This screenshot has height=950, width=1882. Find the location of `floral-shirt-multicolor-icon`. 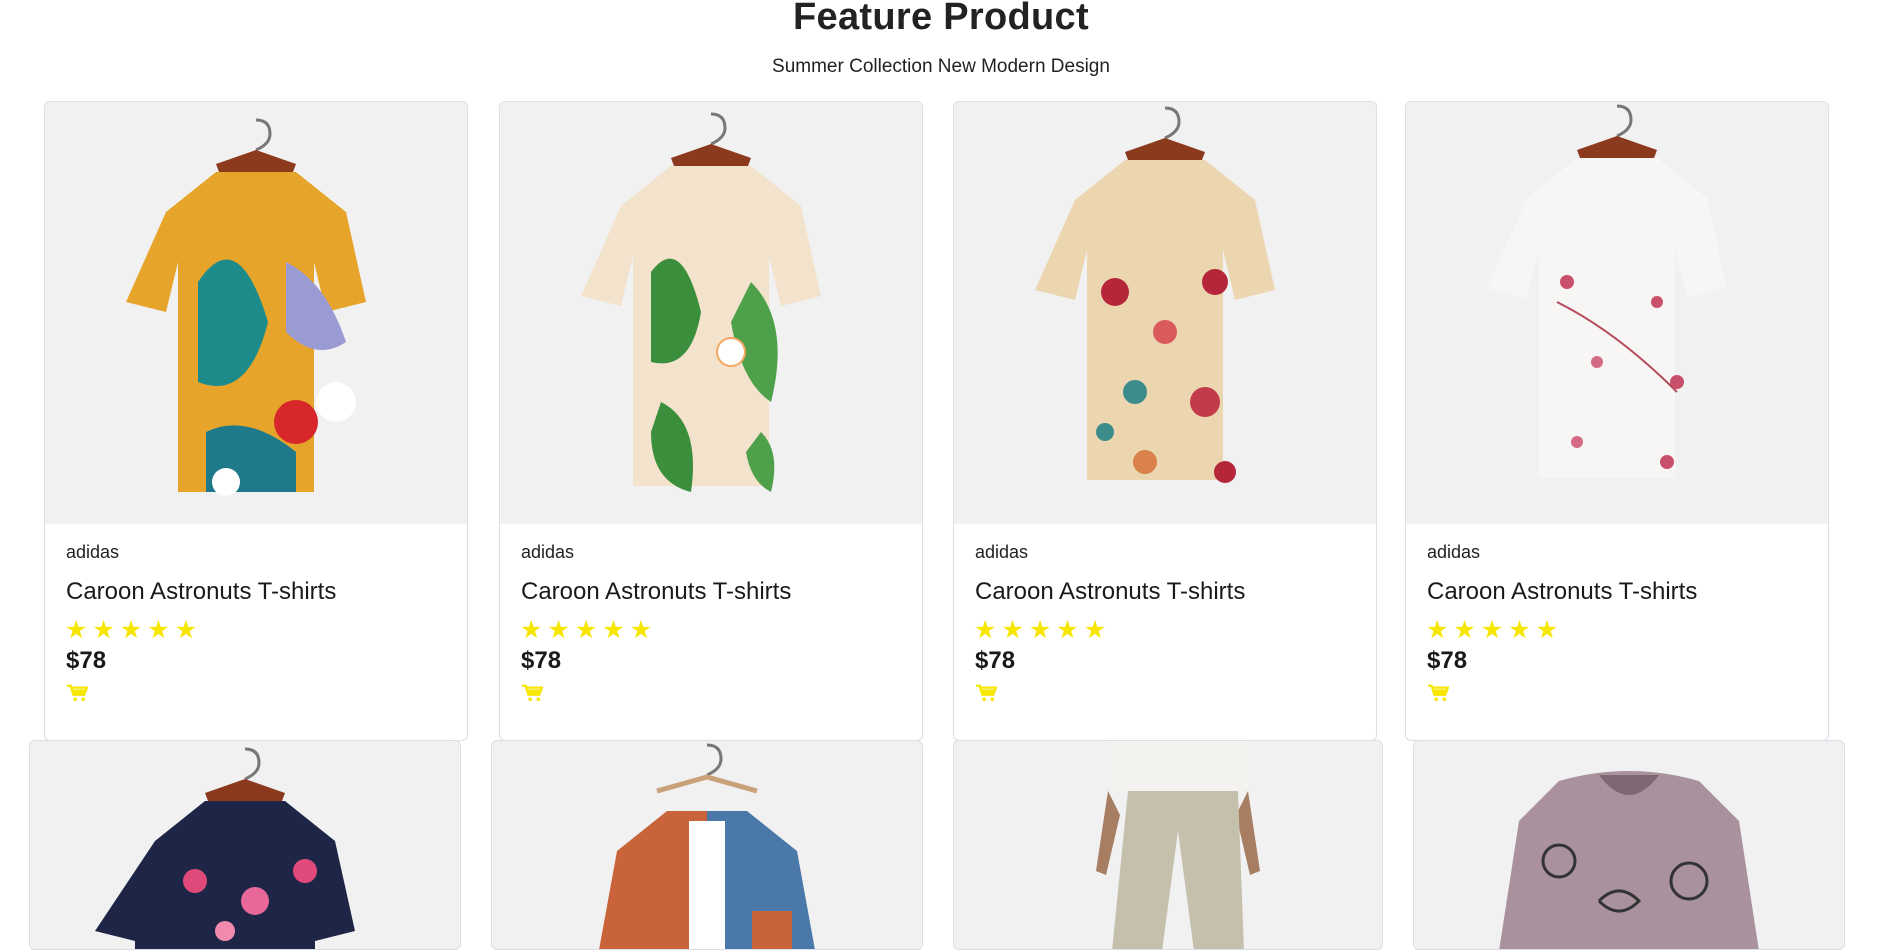

floral-shirt-multicolor-icon is located at coordinates (246, 307).